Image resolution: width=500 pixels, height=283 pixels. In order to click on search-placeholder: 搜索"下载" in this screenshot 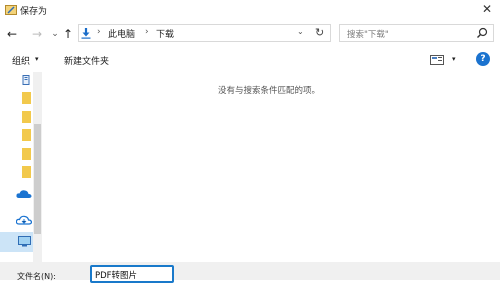, I will do `click(368, 34)`.